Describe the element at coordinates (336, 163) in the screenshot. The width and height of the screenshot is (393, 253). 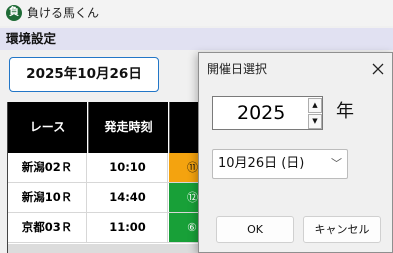
I see `chevron-down-icon: ﹀` at that location.